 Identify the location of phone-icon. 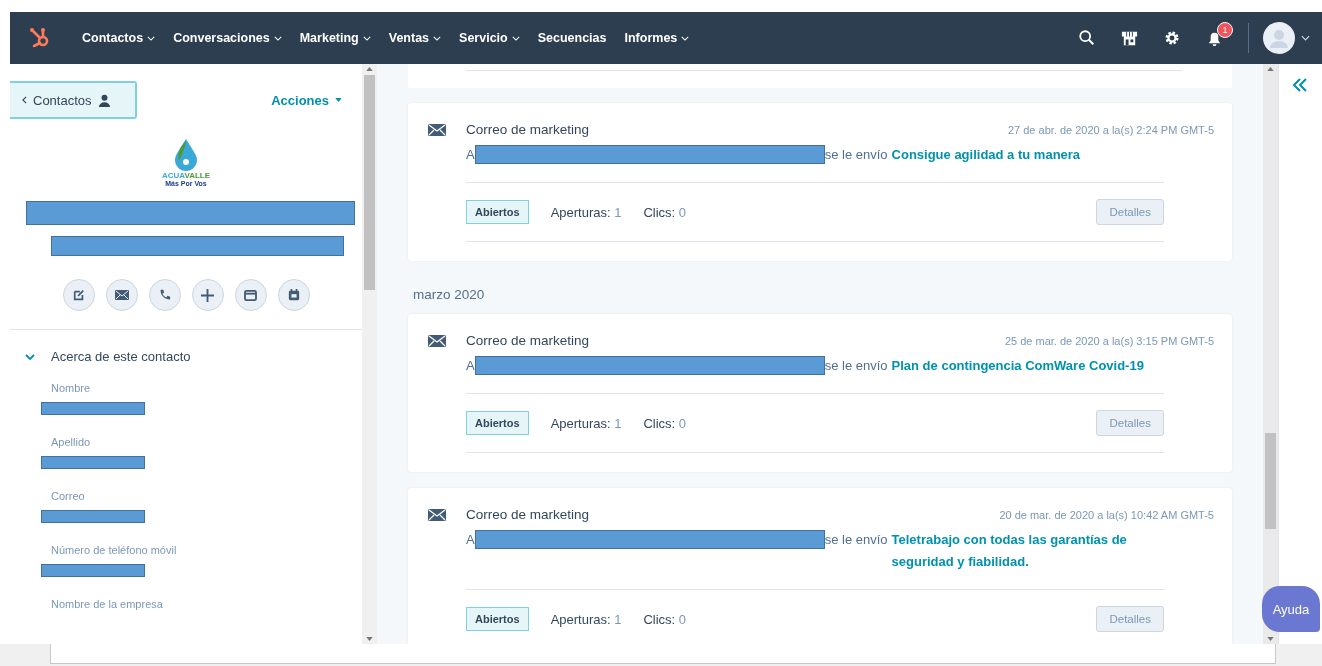
(164, 295).